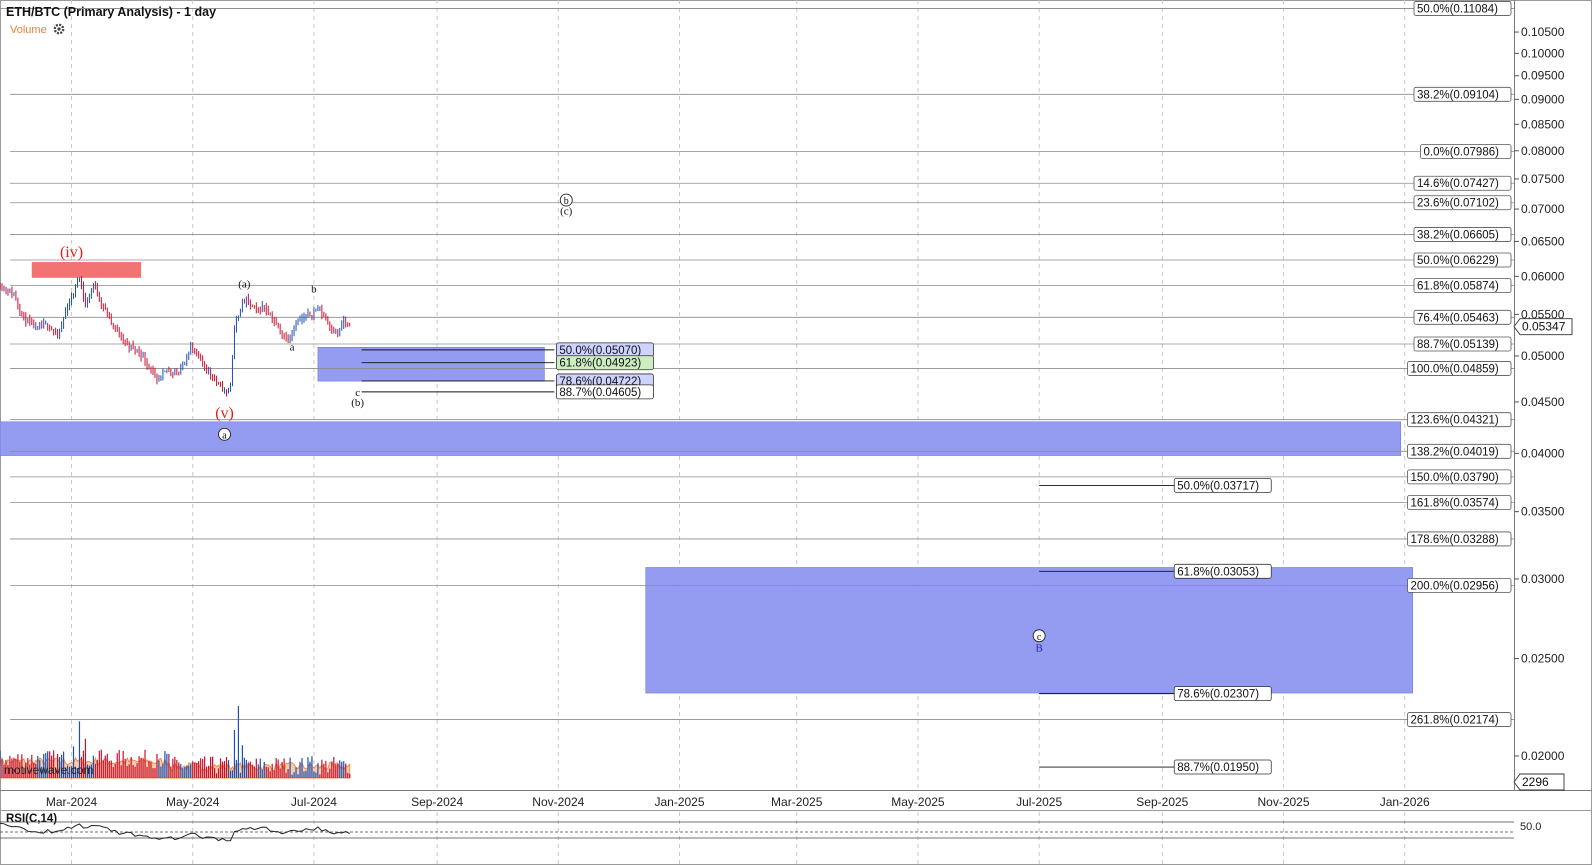 Image resolution: width=1592 pixels, height=865 pixels. Describe the element at coordinates (314, 290) in the screenshot. I see `wave-label: b` at that location.